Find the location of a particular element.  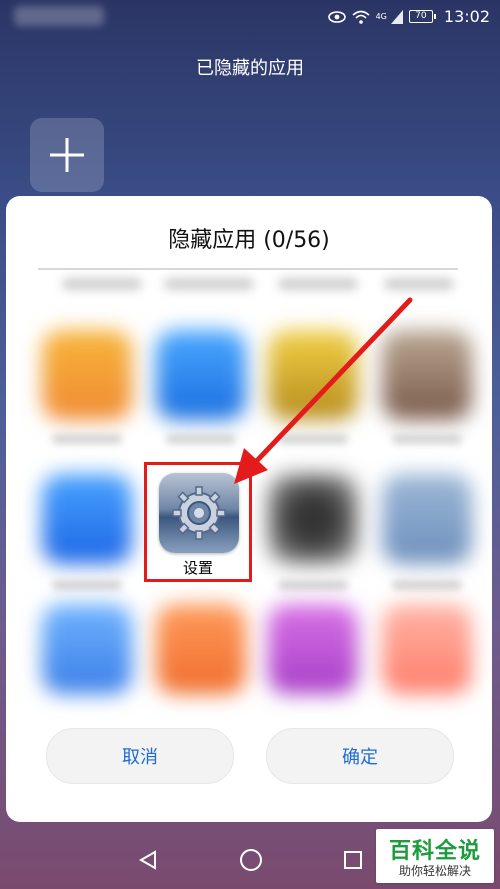

confirm-button: 确定 is located at coordinates (360, 756).